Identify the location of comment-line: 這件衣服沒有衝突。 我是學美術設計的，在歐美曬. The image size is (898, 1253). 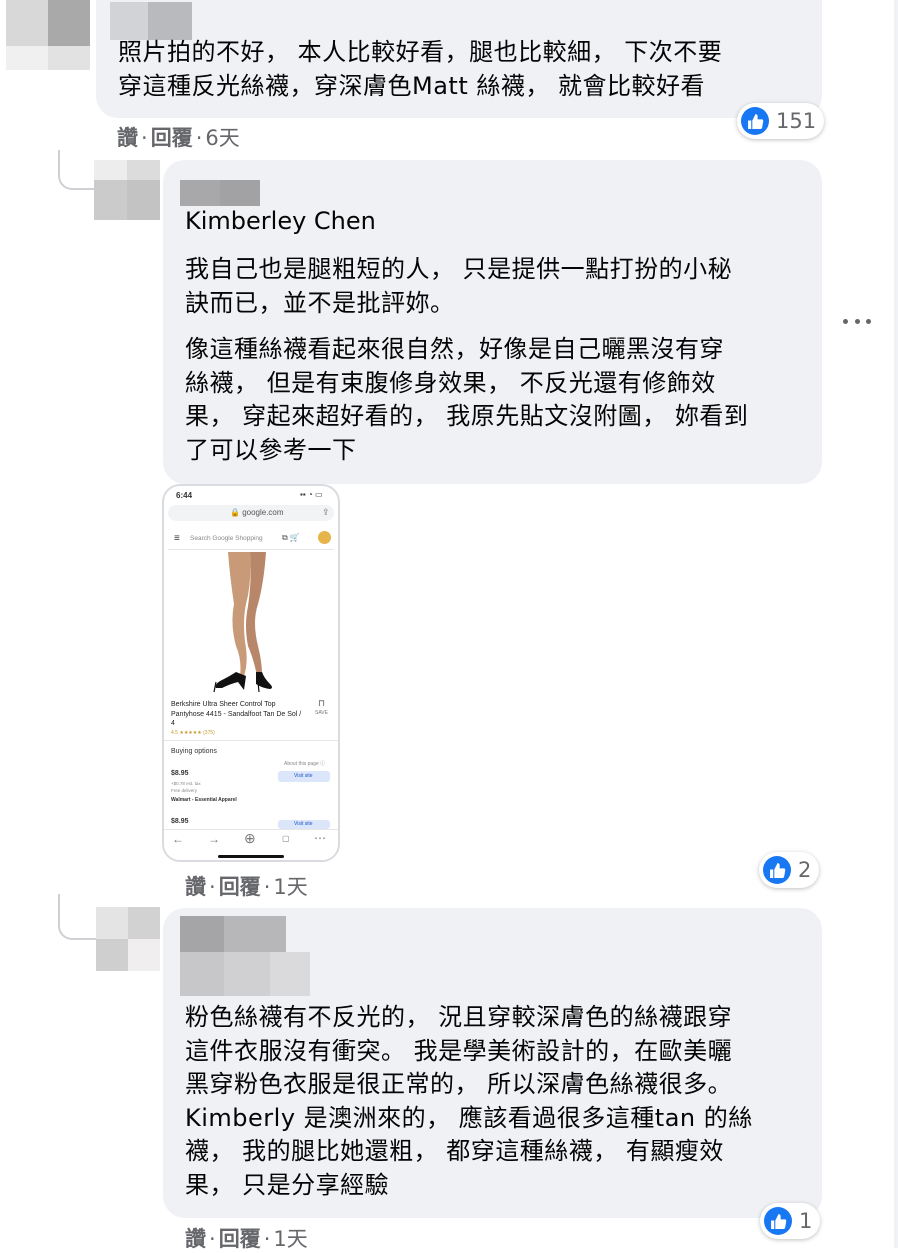
(459, 1050).